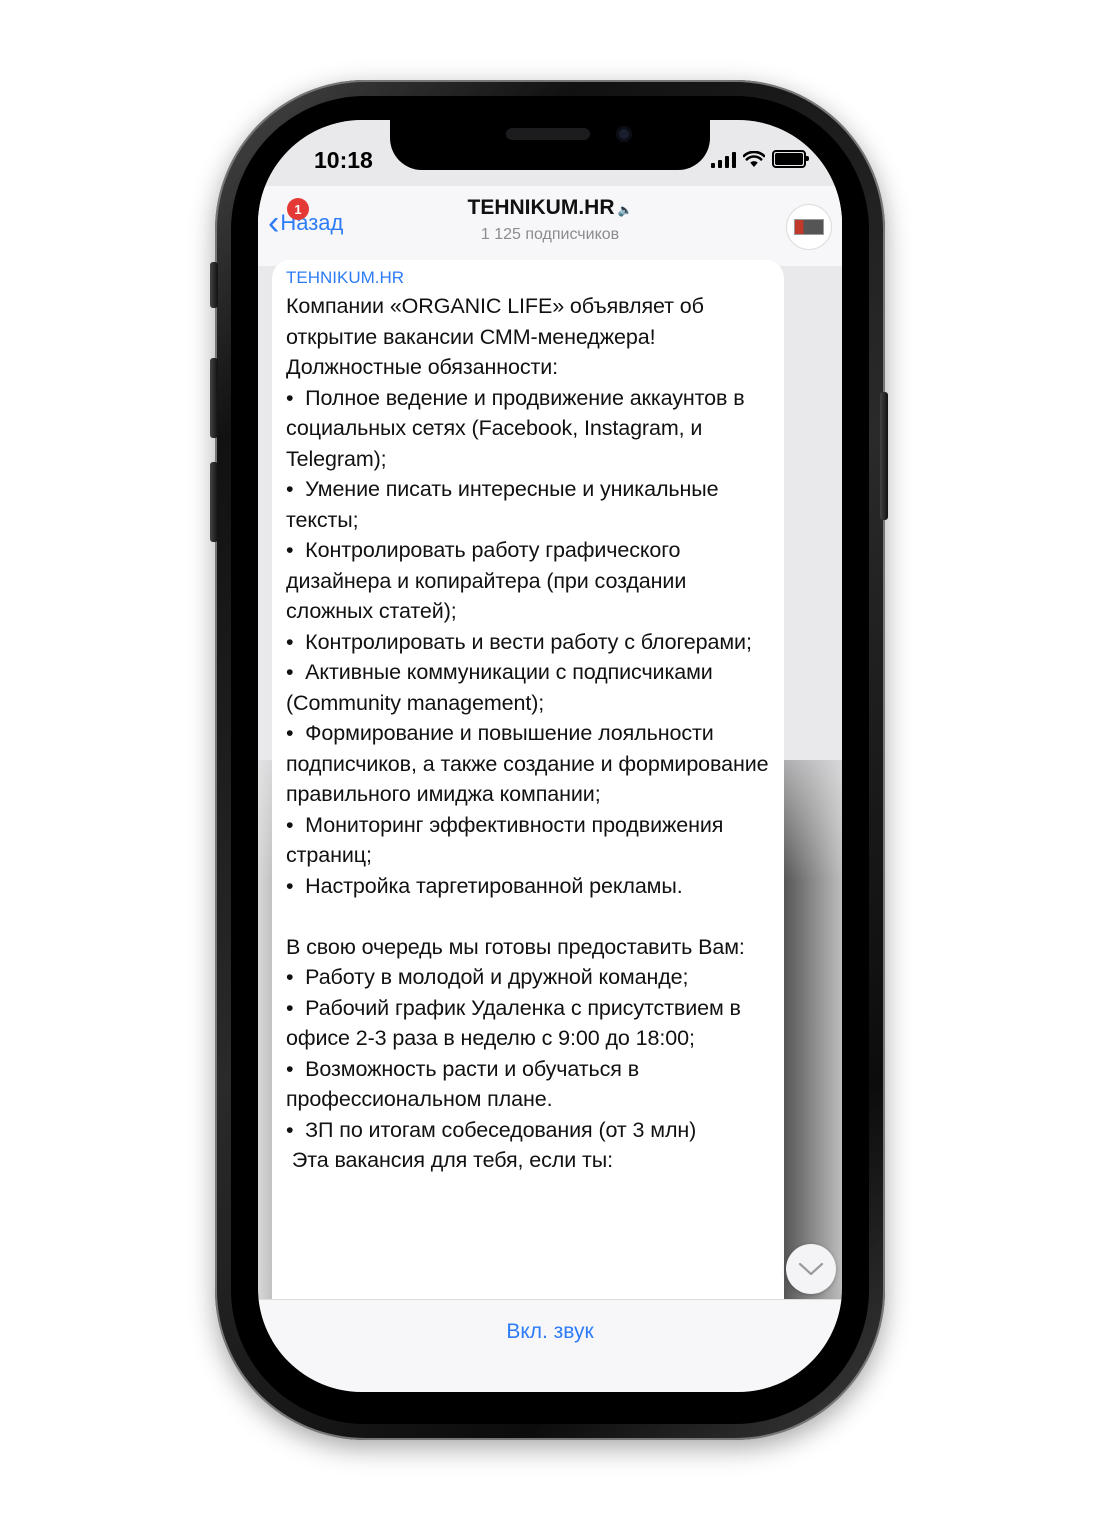 Image resolution: width=1098 pixels, height=1514 pixels. What do you see at coordinates (625, 210) in the screenshot?
I see `muted-speaker-icon: 🔈` at bounding box center [625, 210].